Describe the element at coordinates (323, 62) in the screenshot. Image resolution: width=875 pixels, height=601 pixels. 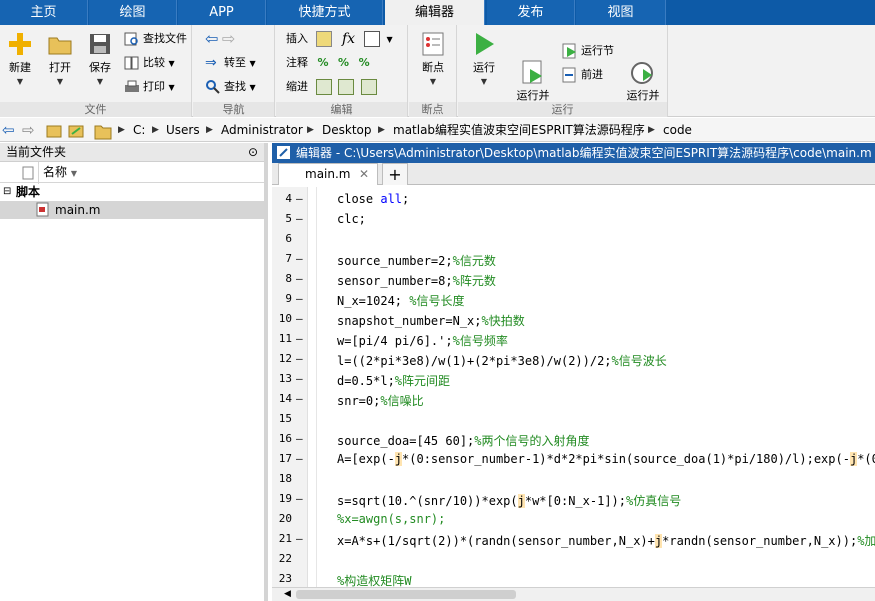
I see `percent-icon: %` at that location.